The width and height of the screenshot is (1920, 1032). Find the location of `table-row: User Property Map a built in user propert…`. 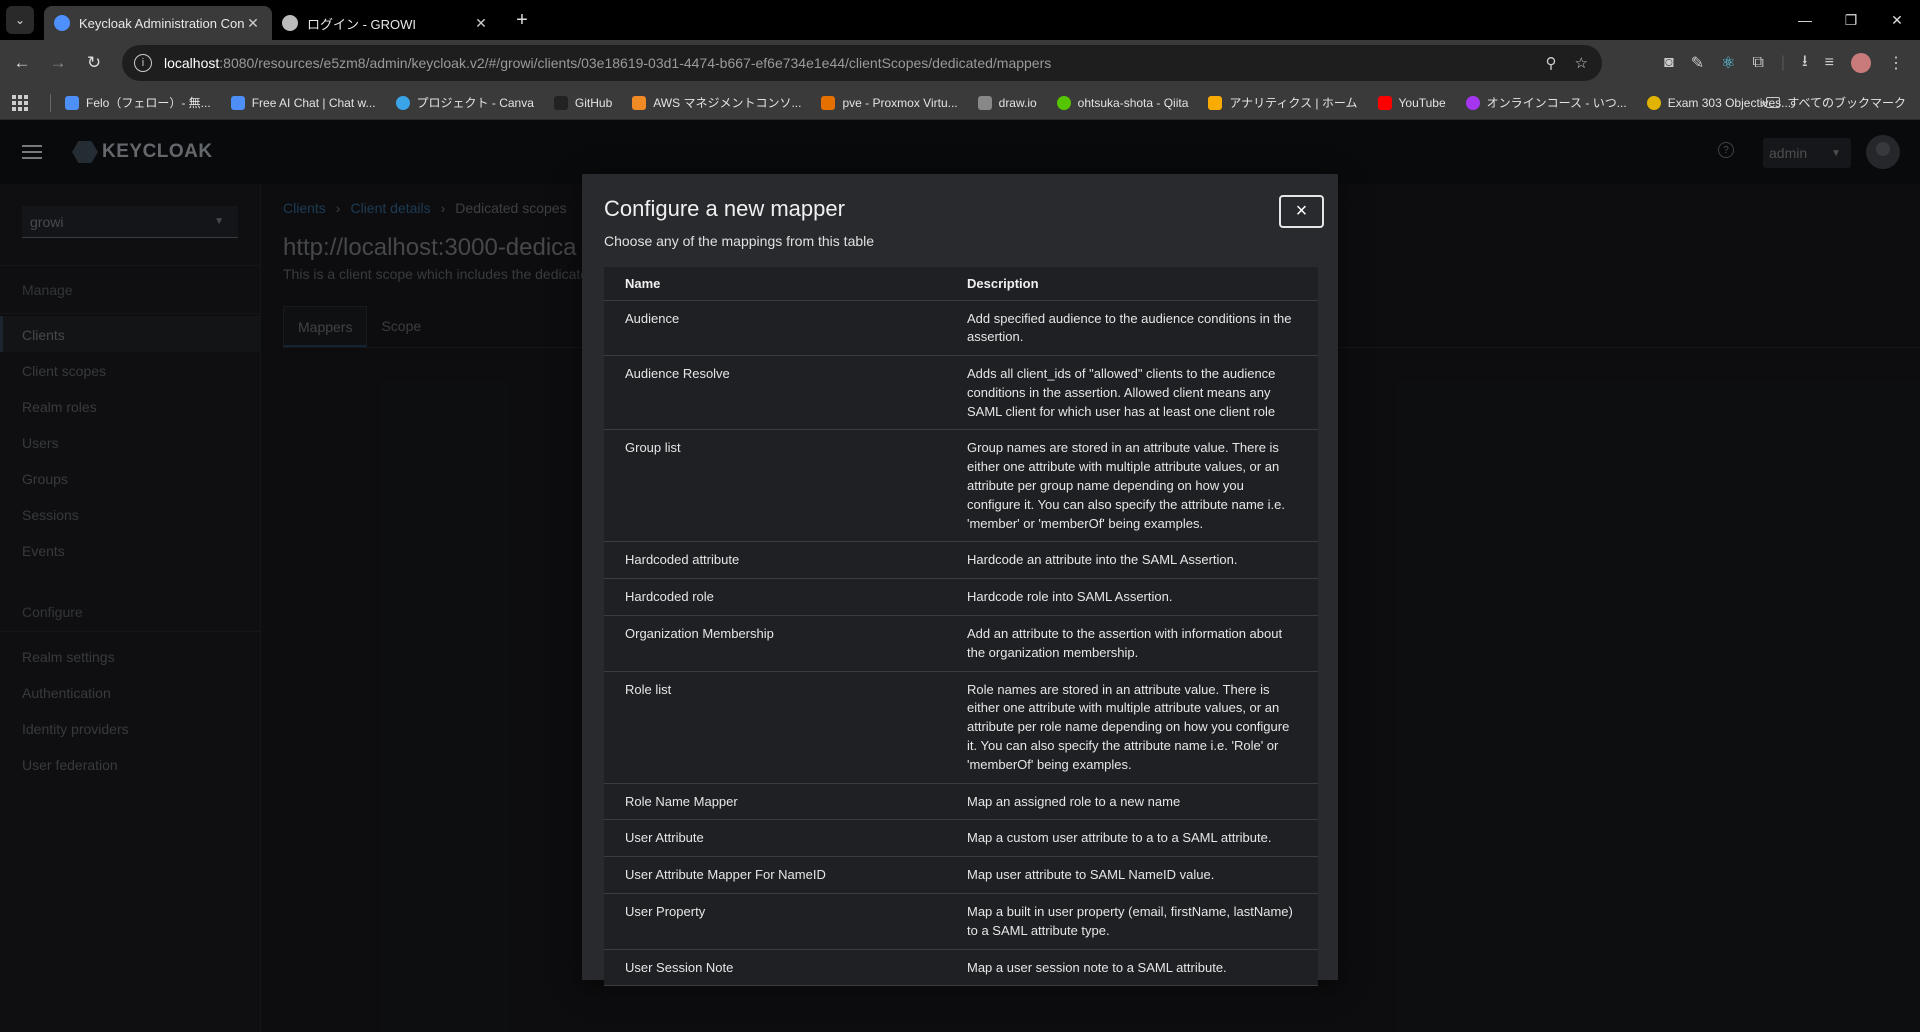

table-row: User Property Map a built in user propert… is located at coordinates (961, 921).